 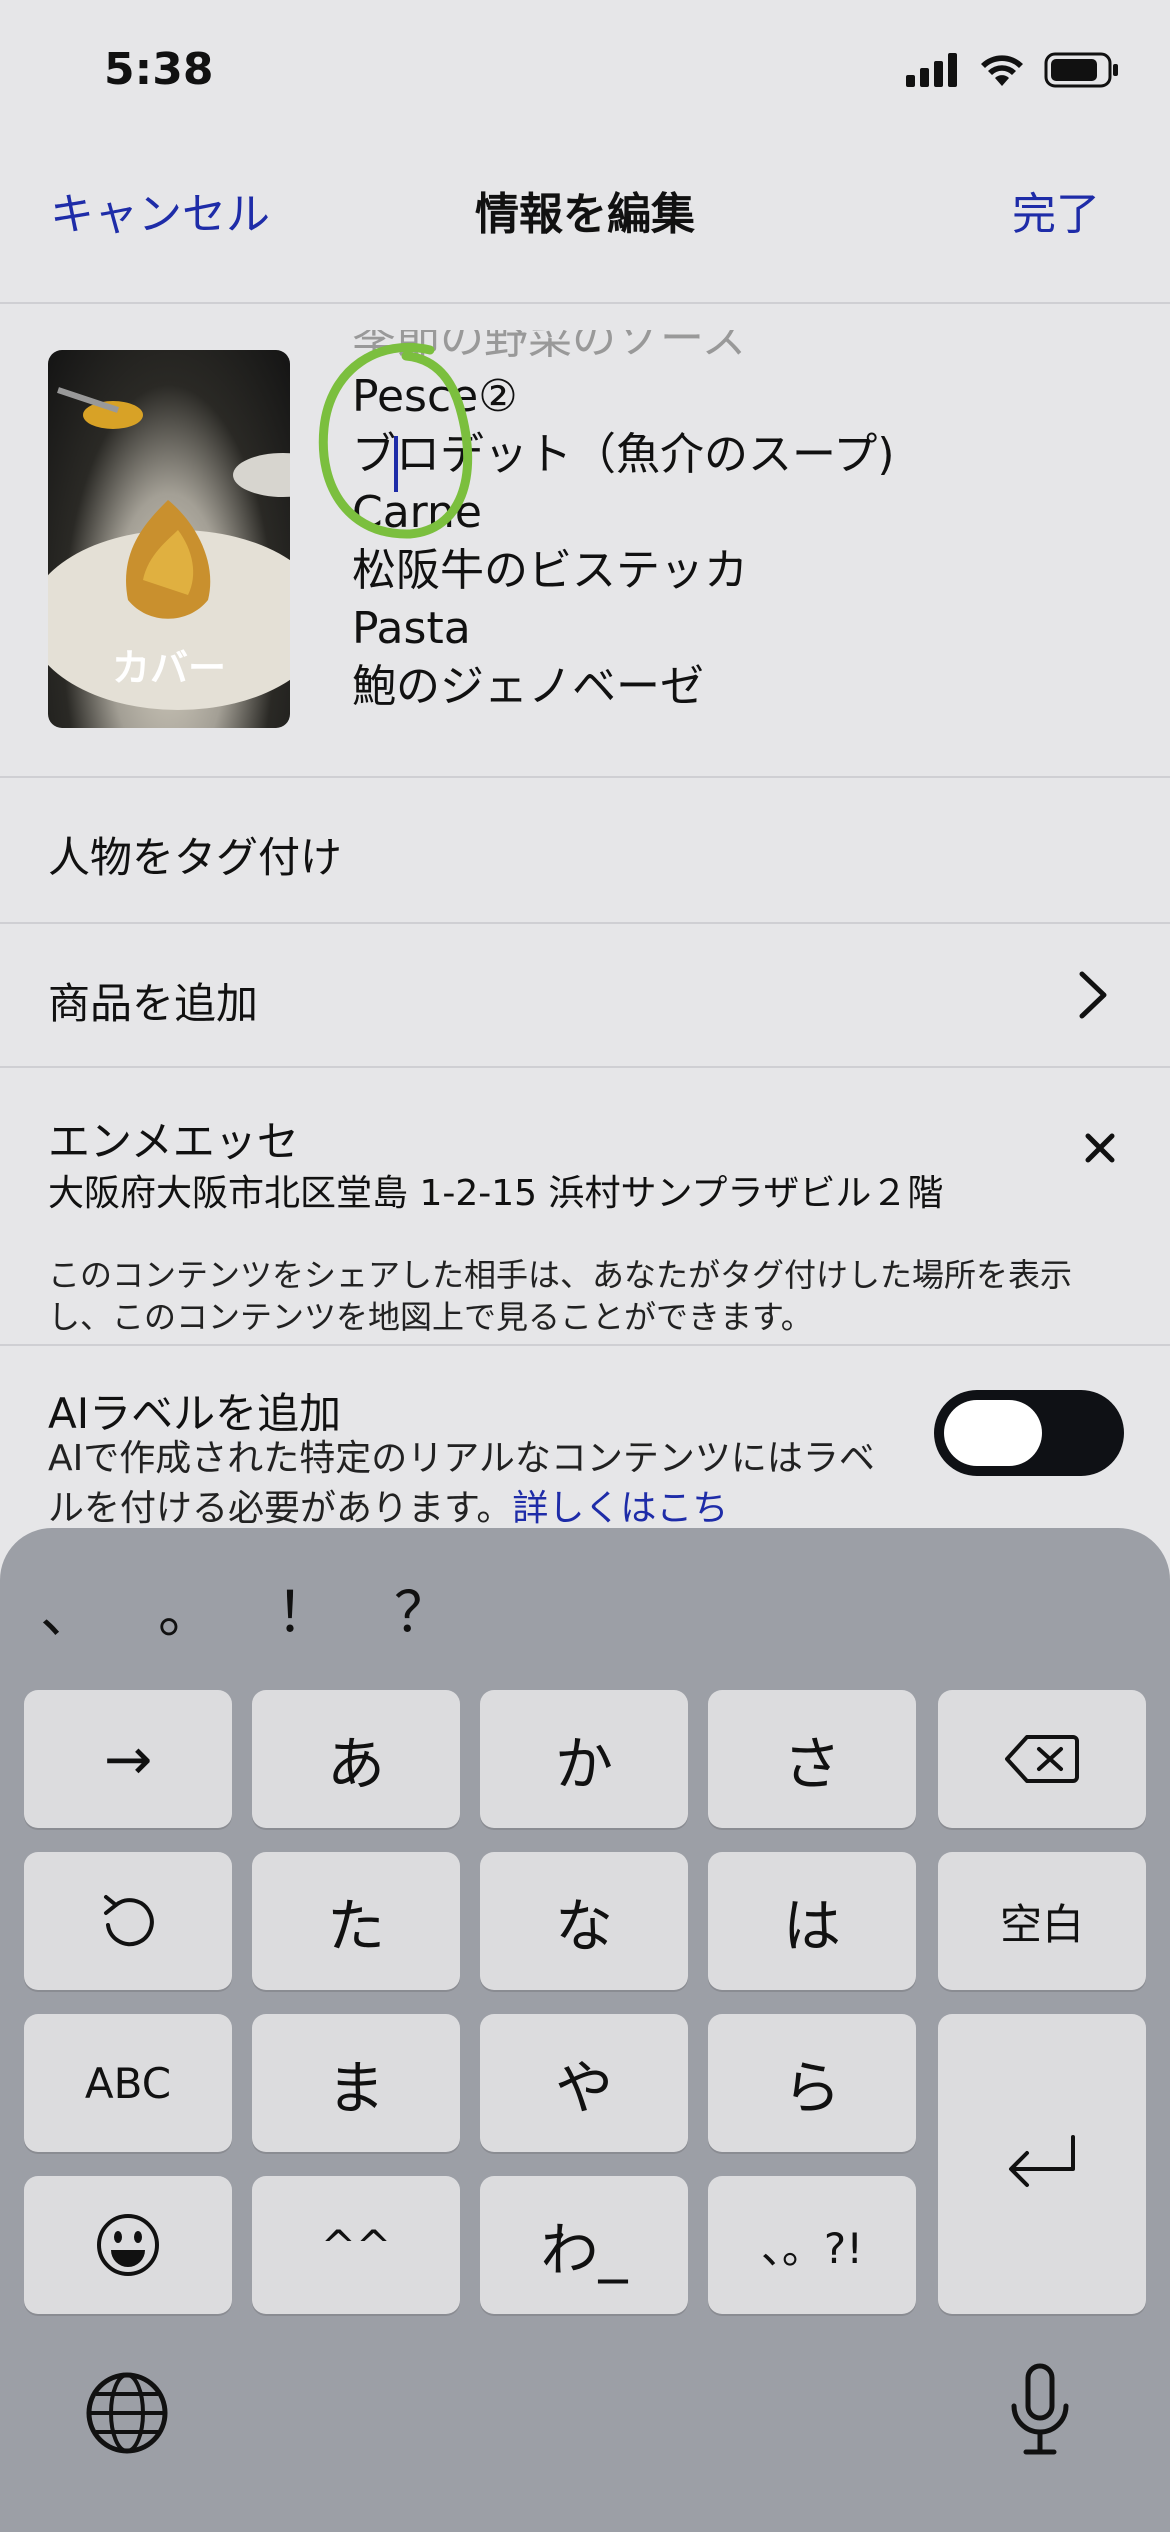 I want to click on undo-key, so click(x=128, y=1921).